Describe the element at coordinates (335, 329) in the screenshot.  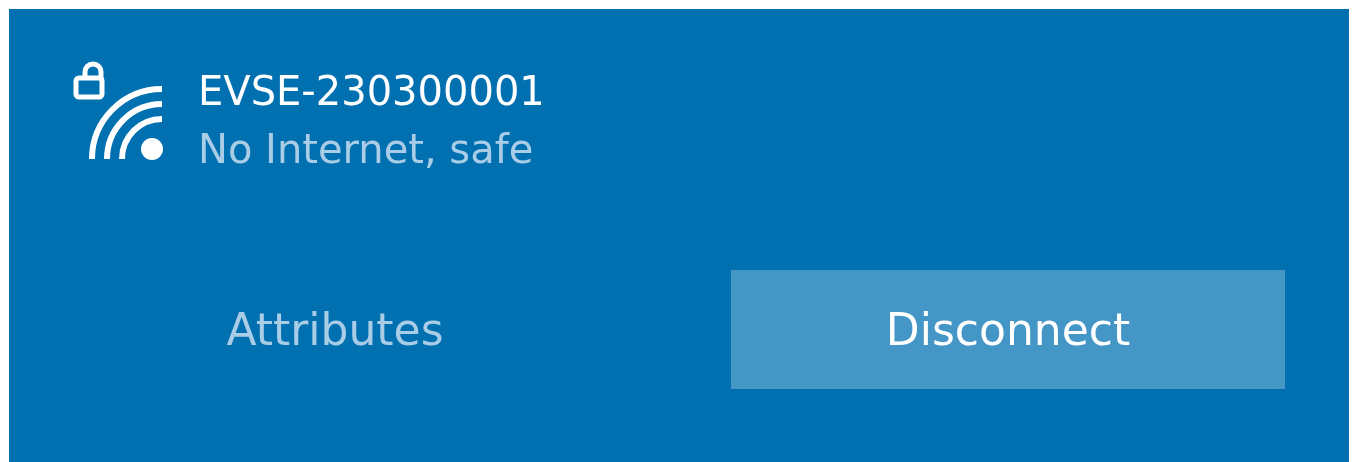
I see `attributes-button: Attributes` at that location.